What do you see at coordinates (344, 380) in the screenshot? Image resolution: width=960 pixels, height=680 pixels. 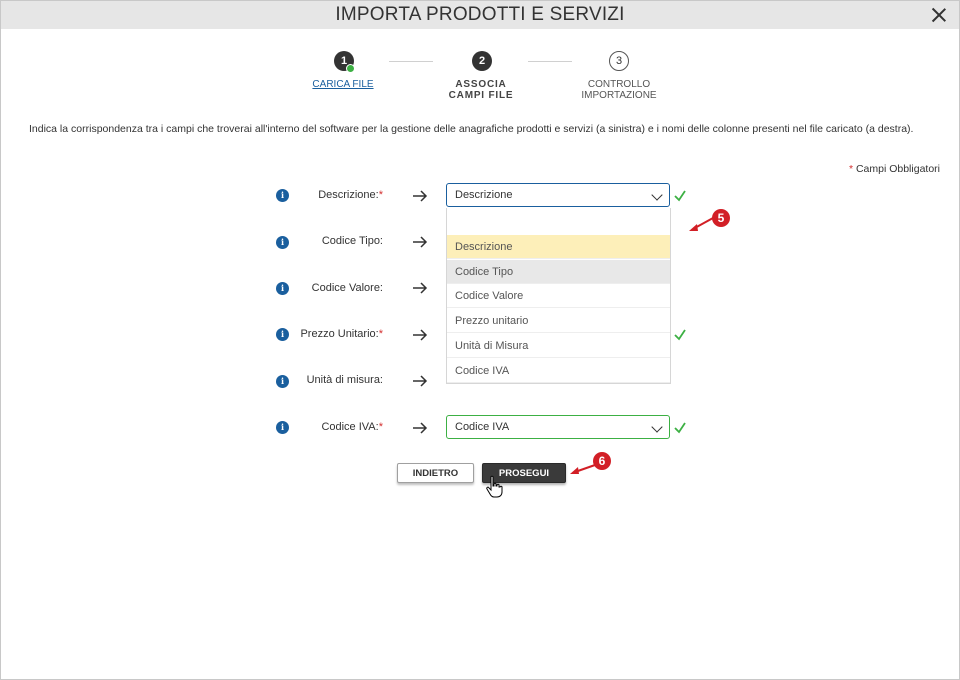 I see `field-label-unita-misura: Unità di misura:` at bounding box center [344, 380].